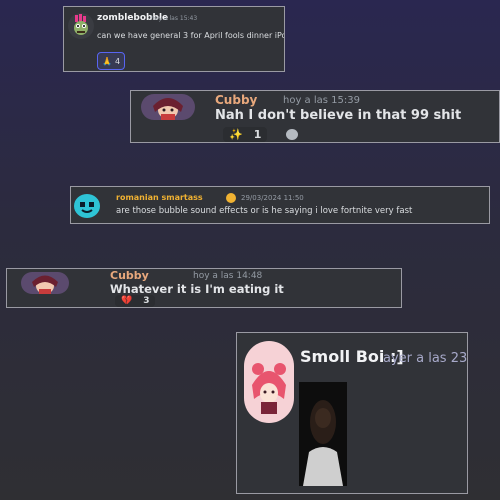  What do you see at coordinates (231, 198) in the screenshot?
I see `nitro-badge-icon` at bounding box center [231, 198].